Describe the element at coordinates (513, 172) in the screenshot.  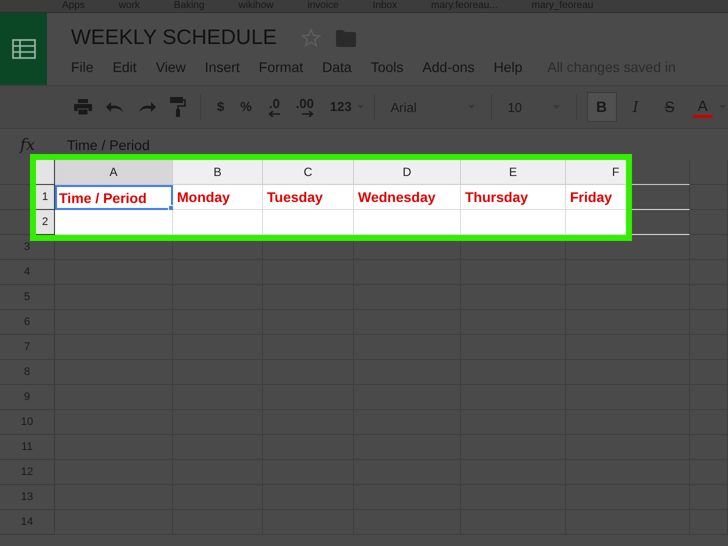
I see `column-header: E` at that location.